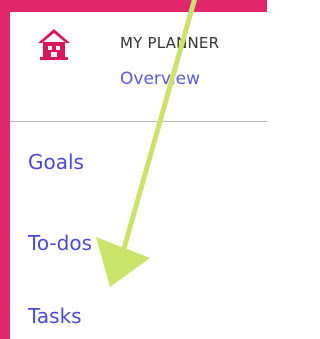 This screenshot has width=320, height=339. What do you see at coordinates (54, 44) in the screenshot?
I see `home-icon` at bounding box center [54, 44].